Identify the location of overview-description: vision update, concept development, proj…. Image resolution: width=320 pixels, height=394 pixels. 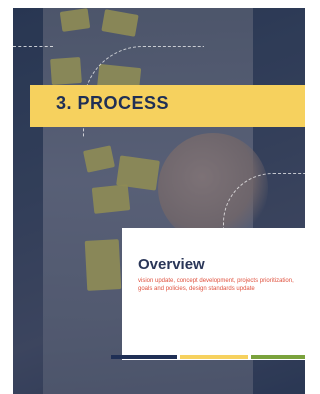
(216, 285).